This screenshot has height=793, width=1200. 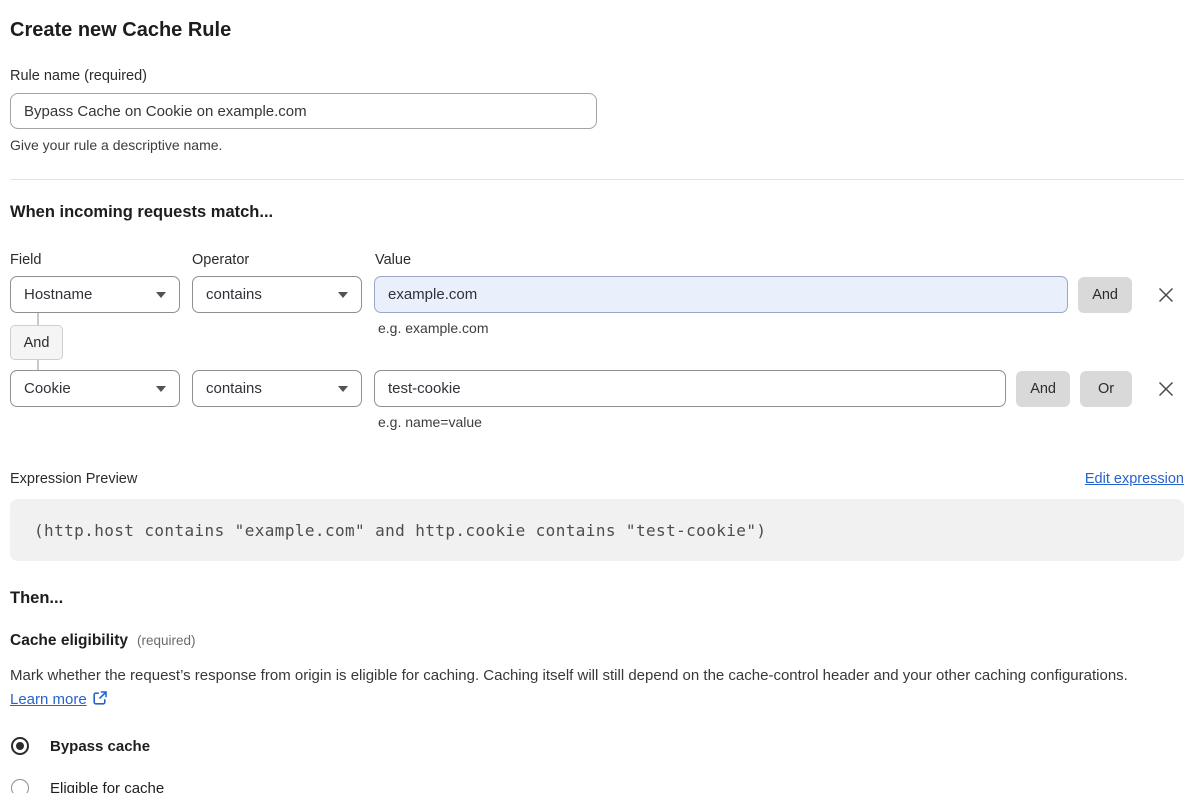 What do you see at coordinates (597, 641) in the screenshot?
I see `cache-eligibility-header: Cache eligibility (required)` at bounding box center [597, 641].